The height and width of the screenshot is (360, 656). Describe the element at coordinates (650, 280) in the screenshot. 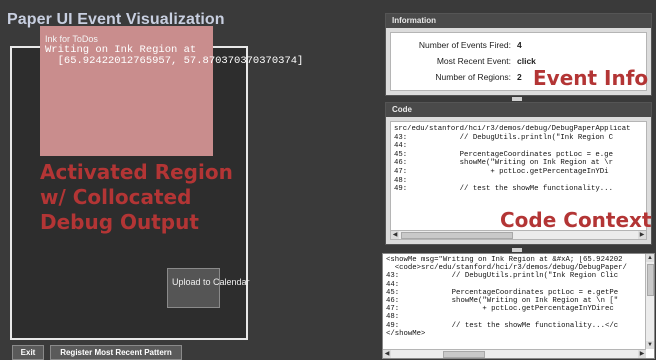

I see `vertical-scrollbar-thumb` at that location.